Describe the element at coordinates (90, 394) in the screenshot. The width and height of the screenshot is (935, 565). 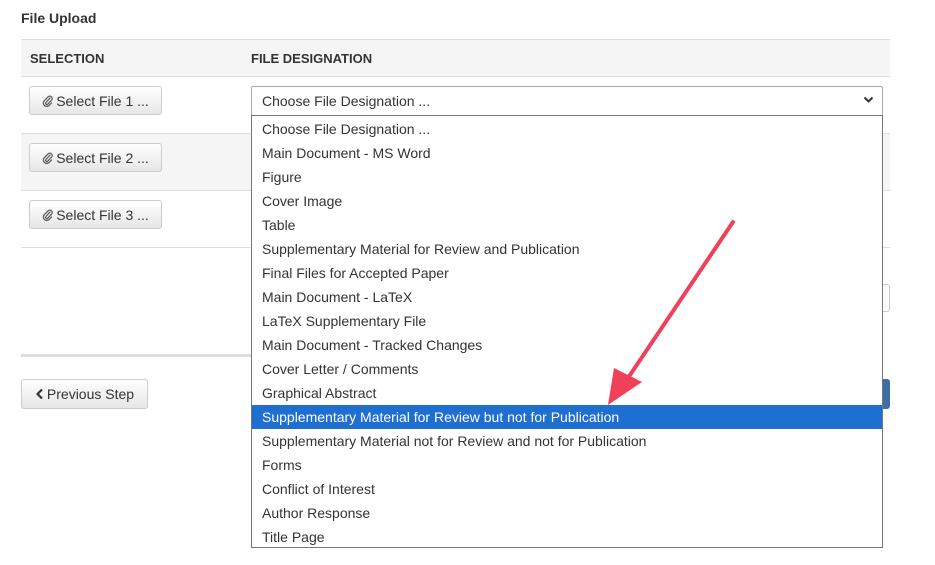
I see `previous-step-label: Previous Step` at that location.